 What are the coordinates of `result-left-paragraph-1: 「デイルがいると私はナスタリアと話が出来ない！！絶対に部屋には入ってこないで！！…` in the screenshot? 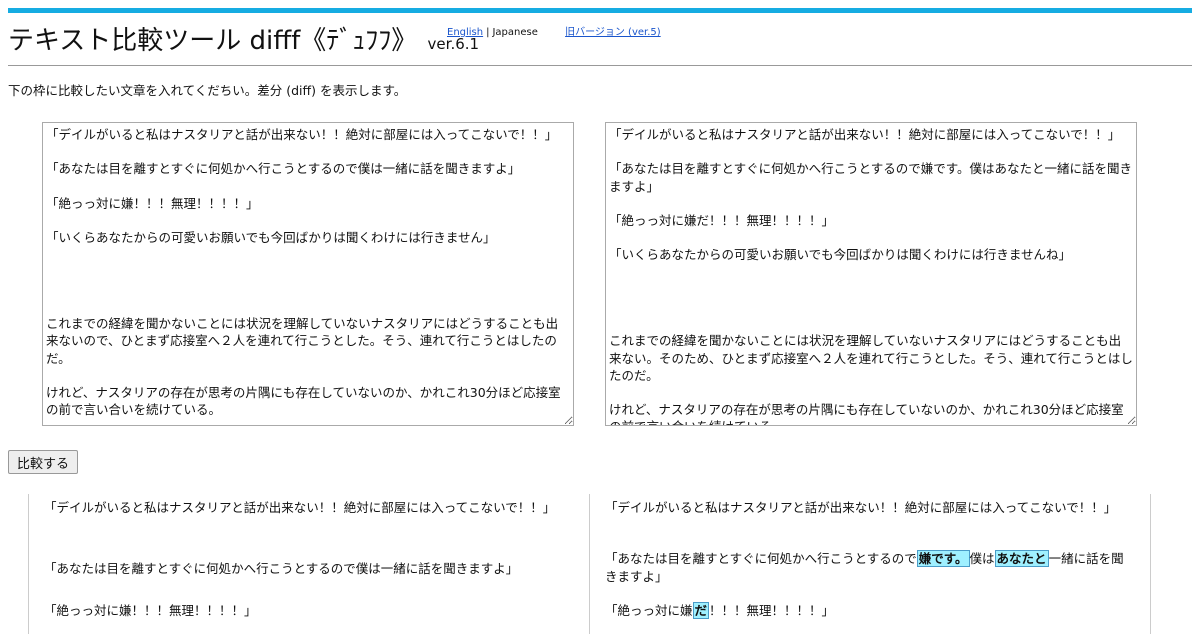 It's located at (300, 507).